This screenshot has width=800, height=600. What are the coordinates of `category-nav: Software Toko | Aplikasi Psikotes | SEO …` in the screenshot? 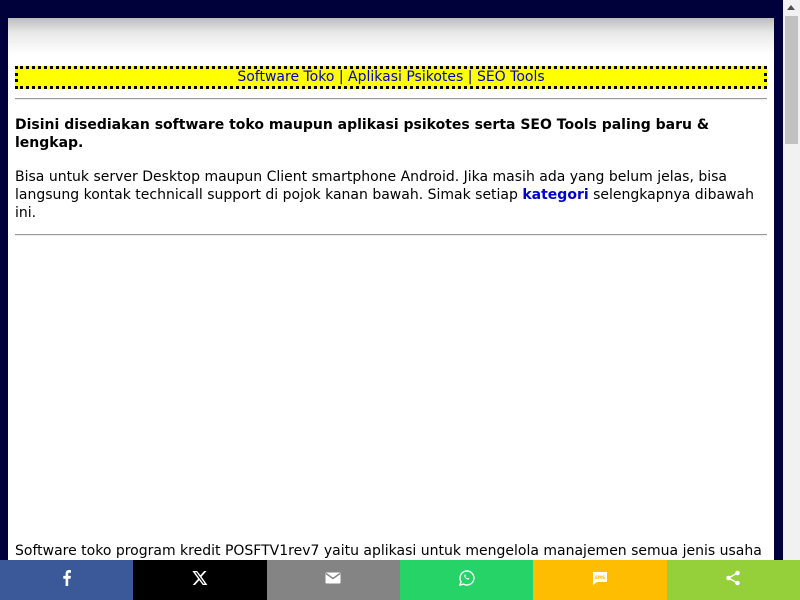 It's located at (391, 77).